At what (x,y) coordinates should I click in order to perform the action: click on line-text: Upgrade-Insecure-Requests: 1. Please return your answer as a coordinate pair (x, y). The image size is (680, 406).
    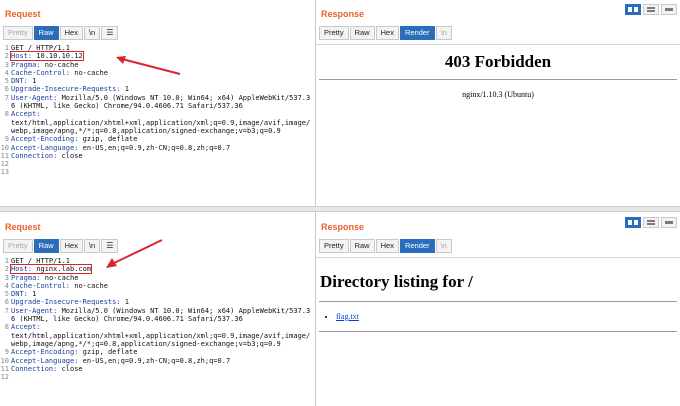
    Looking at the image, I should click on (163, 89).